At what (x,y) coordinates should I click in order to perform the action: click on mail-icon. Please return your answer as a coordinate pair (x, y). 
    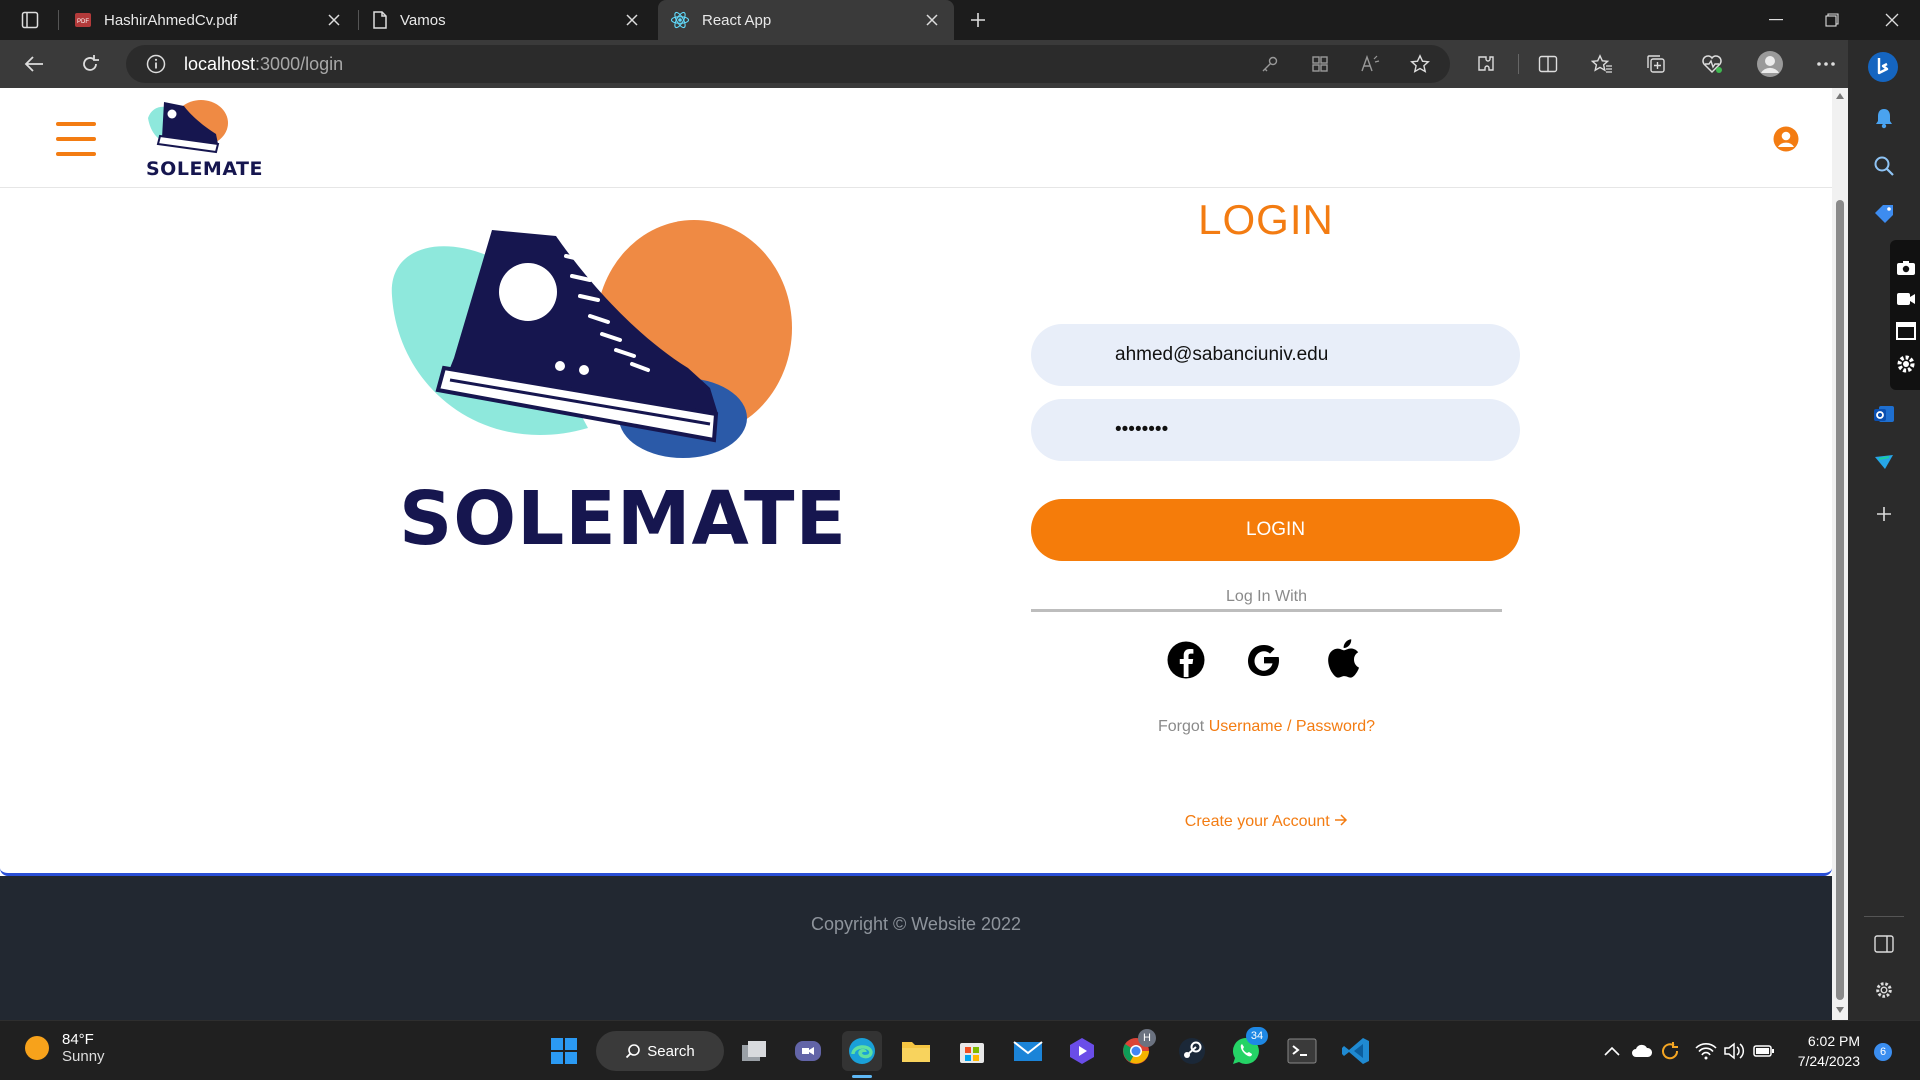
    Looking at the image, I should click on (1028, 1051).